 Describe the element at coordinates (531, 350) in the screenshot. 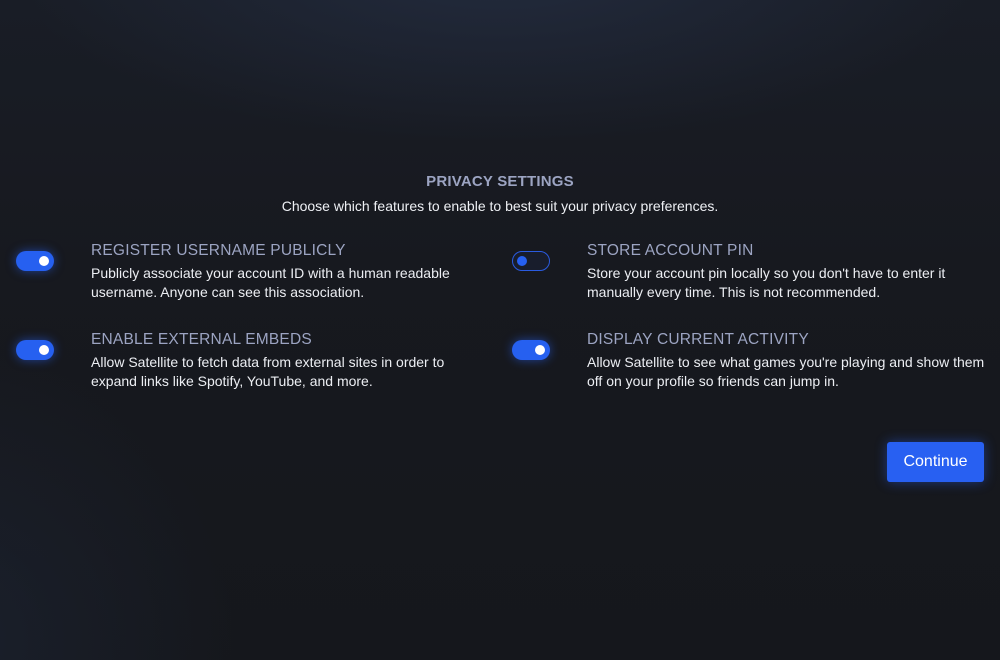

I see `current-activity-toggle` at that location.